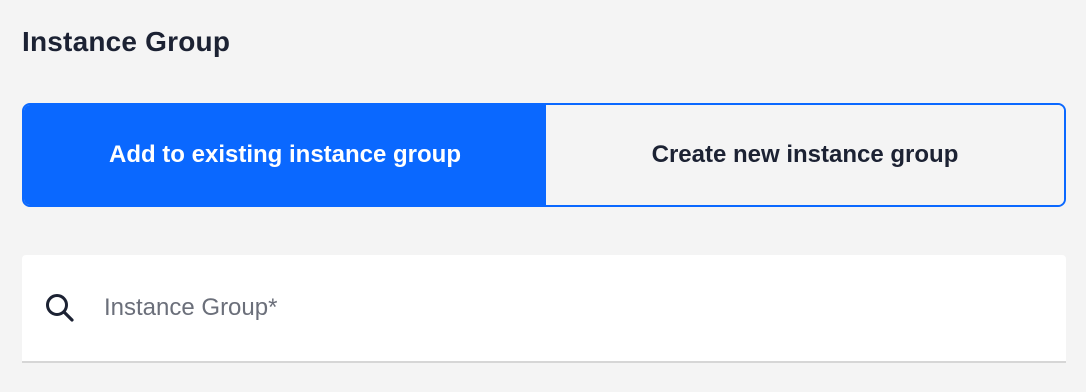  Describe the element at coordinates (805, 155) in the screenshot. I see `create-new-instance-group-button: Create new instance group` at that location.